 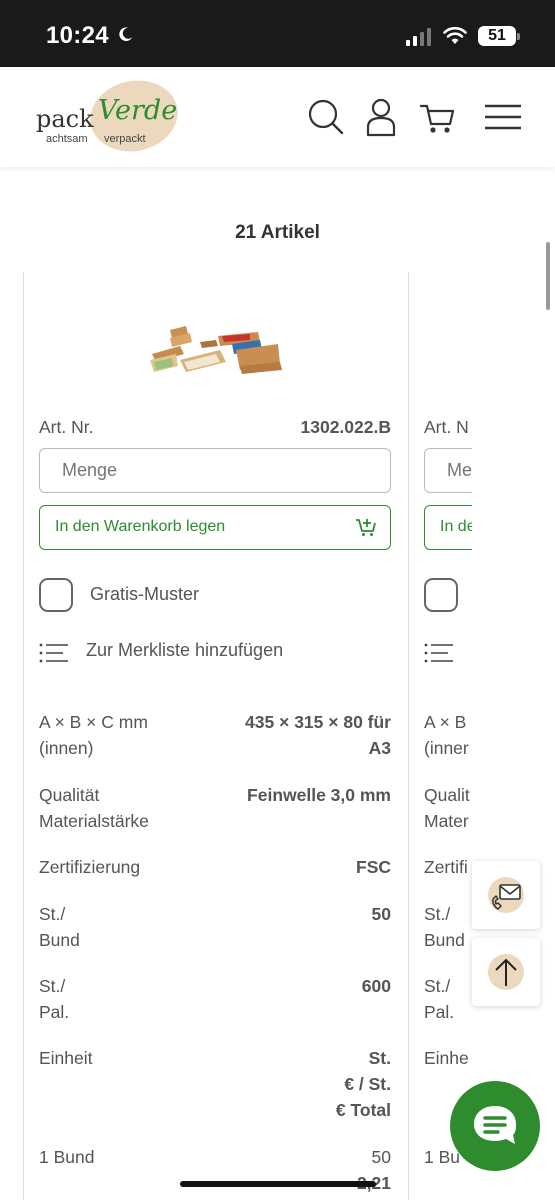 What do you see at coordinates (548, 276) in the screenshot?
I see `scrollbar` at bounding box center [548, 276].